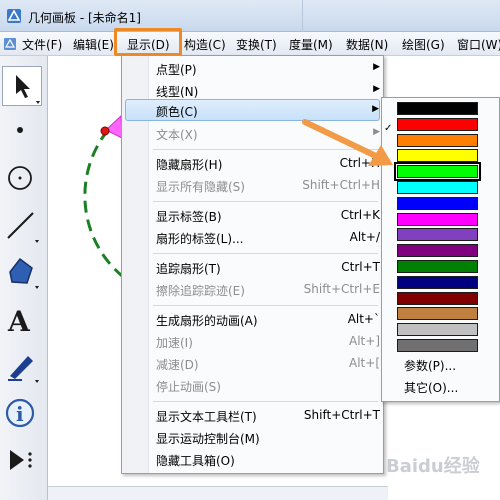 The width and height of the screenshot is (500, 500). I want to click on marker-tool, so click(22, 366).